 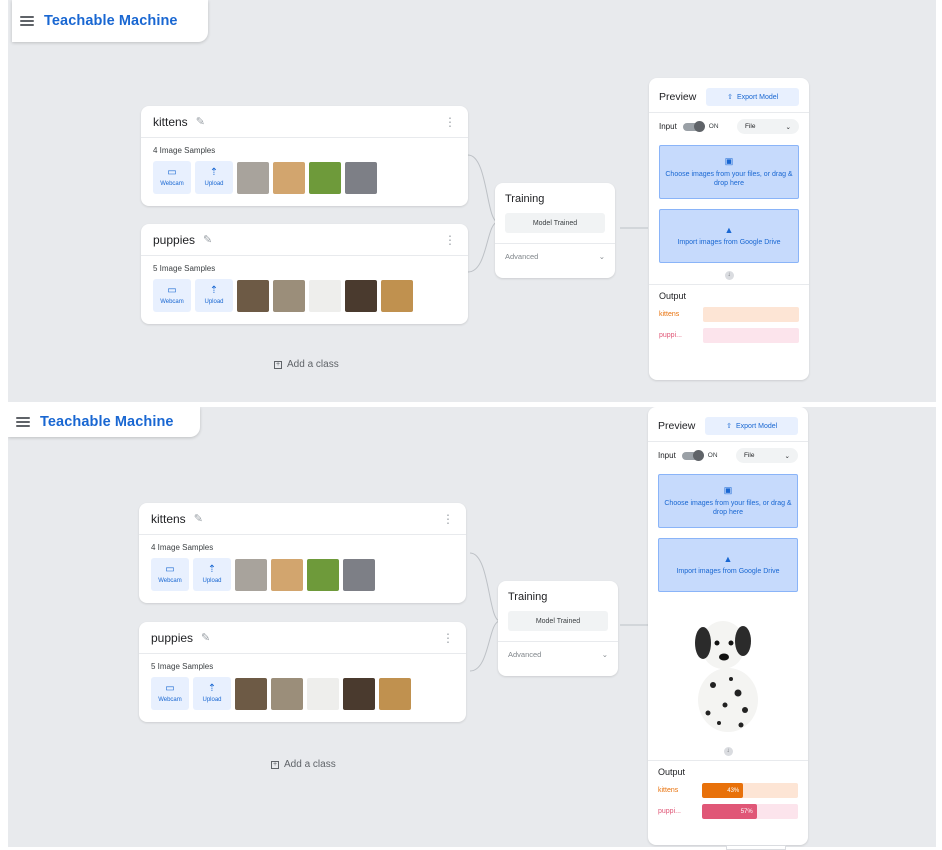 I want to click on uploaded-image, so click(x=728, y=669).